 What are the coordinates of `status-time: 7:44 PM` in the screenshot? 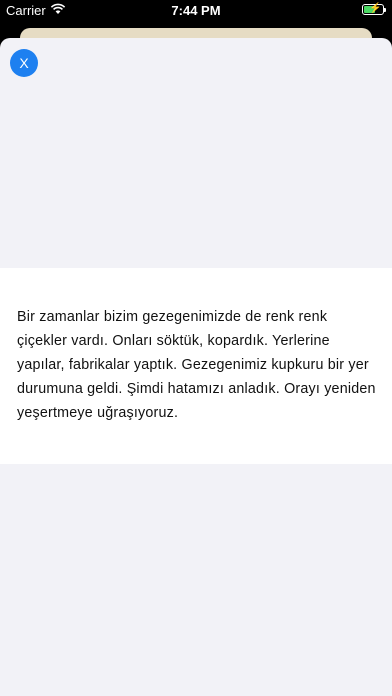 It's located at (196, 10).